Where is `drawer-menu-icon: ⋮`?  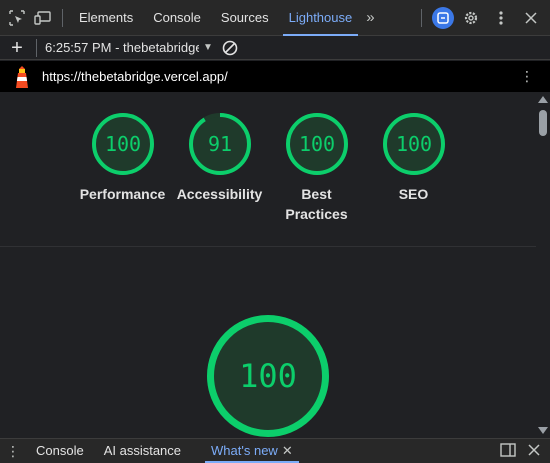
drawer-menu-icon: ⋮ is located at coordinates (13, 451).